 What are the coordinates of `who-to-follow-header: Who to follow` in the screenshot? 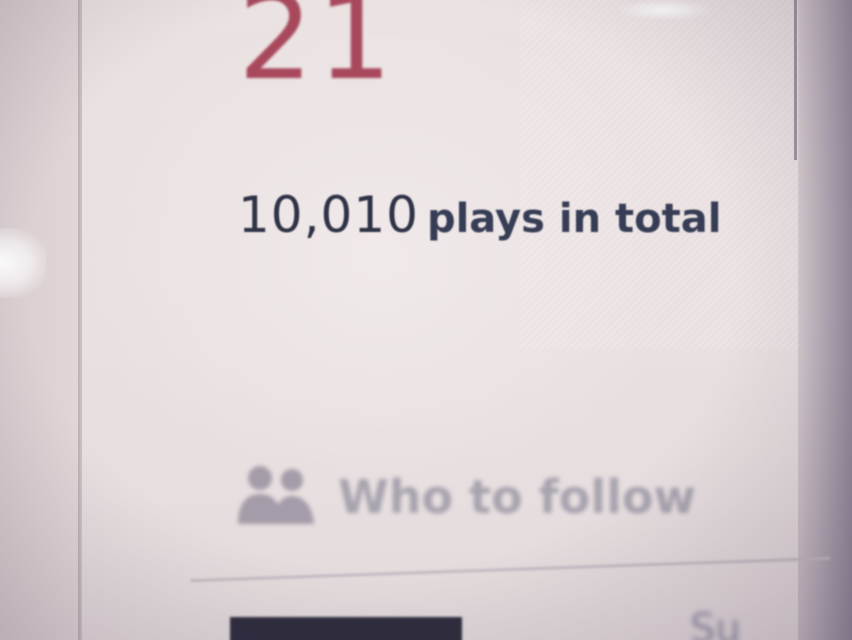 It's located at (463, 497).